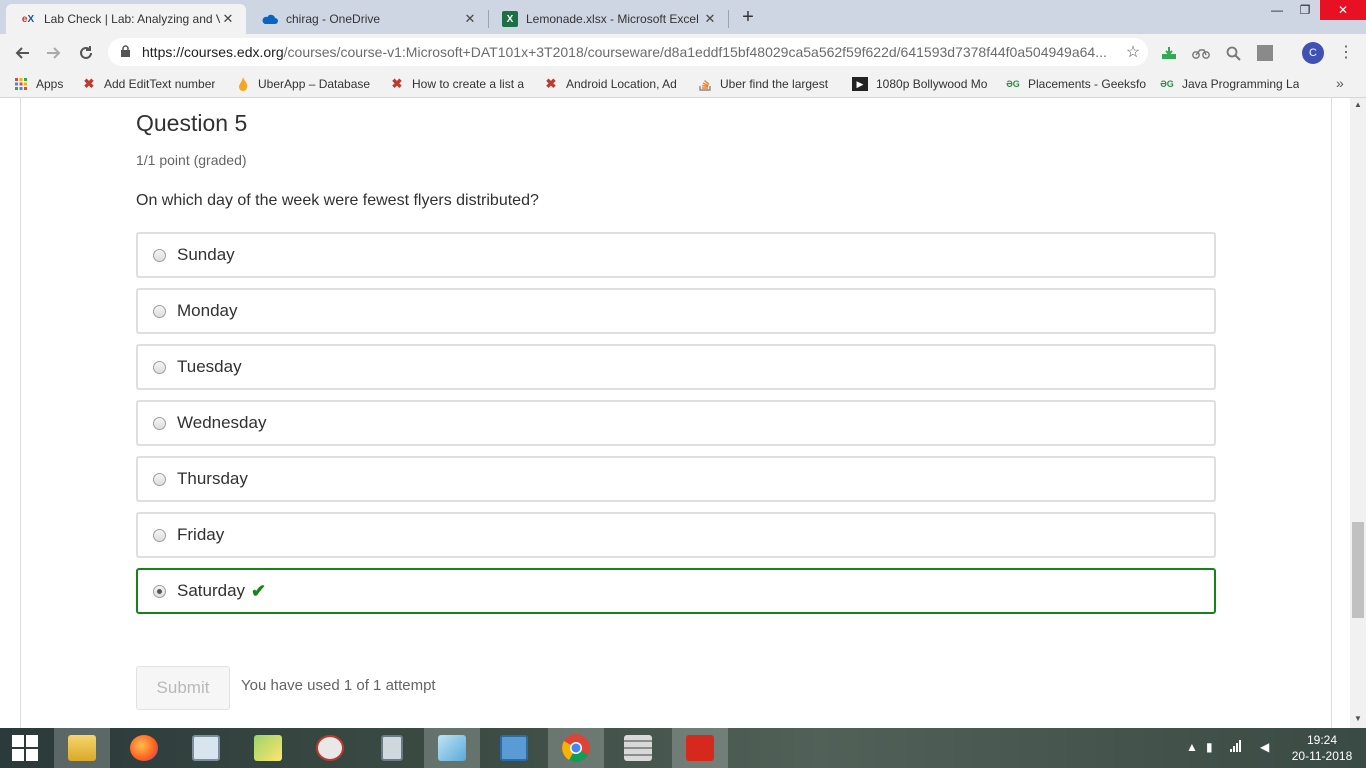 The image size is (1366, 768). I want to click on windows-start-icon, so click(25, 748).